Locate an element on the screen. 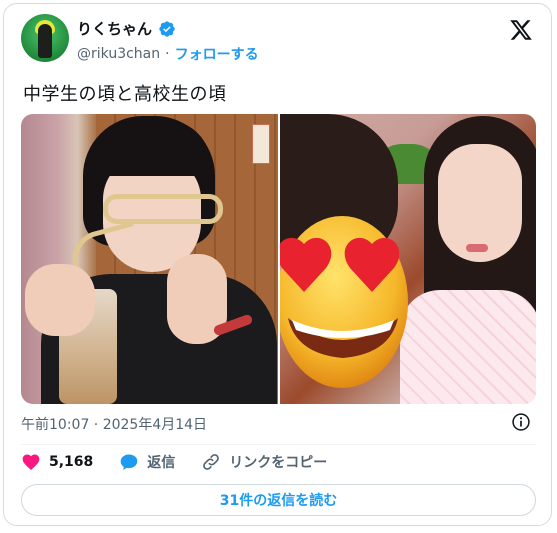 The height and width of the screenshot is (533, 557). x-logo-icon is located at coordinates (521, 30).